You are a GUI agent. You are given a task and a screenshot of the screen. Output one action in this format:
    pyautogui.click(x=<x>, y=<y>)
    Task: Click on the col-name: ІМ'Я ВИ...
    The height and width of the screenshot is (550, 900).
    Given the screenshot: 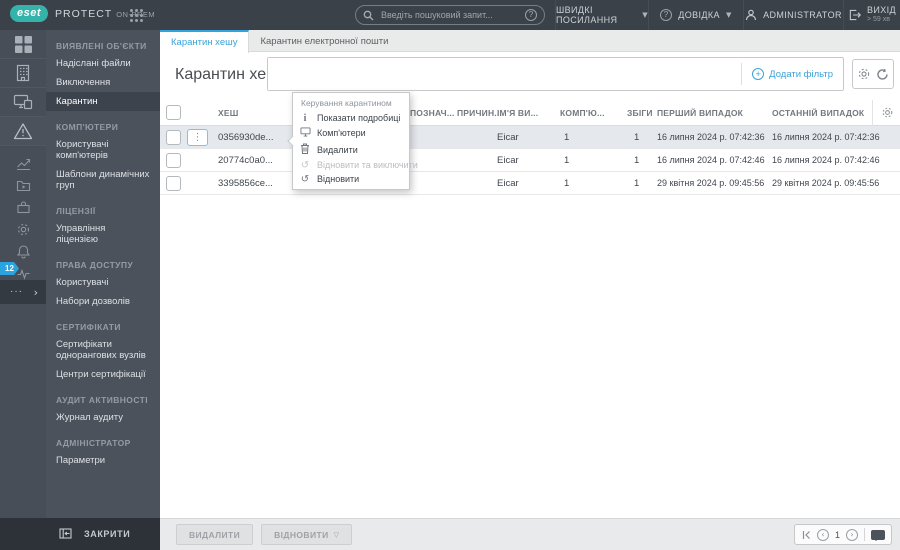 What is the action you would take?
    pyautogui.click(x=517, y=113)
    